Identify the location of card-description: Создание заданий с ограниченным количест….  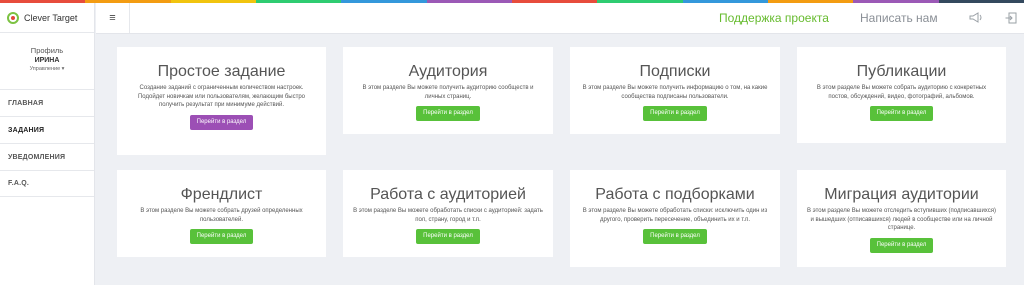
(221, 96).